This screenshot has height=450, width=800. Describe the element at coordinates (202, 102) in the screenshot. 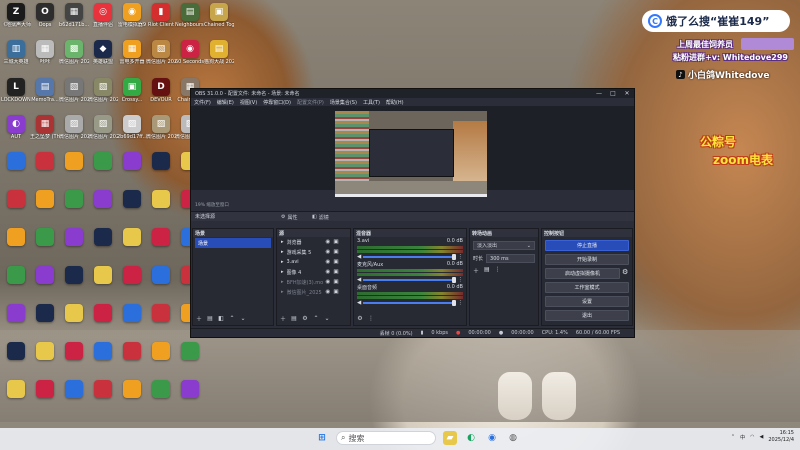

I see `menu-file: 文件(F)` at that location.